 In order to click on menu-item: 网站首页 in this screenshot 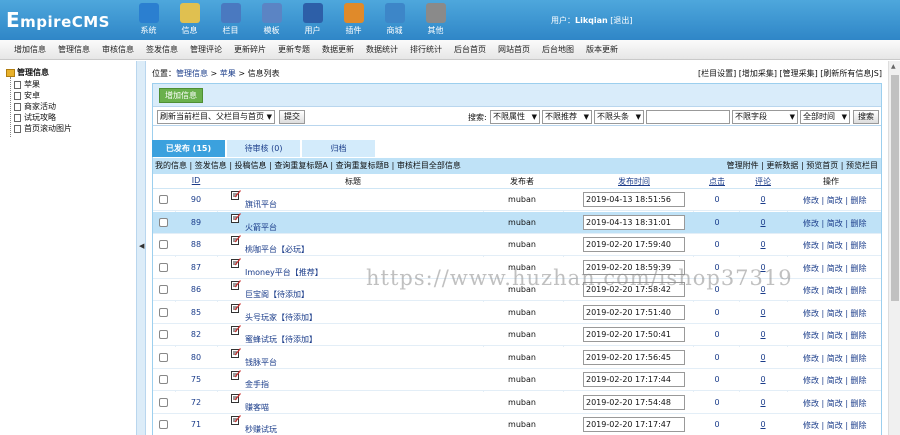, I will do `click(514, 49)`.